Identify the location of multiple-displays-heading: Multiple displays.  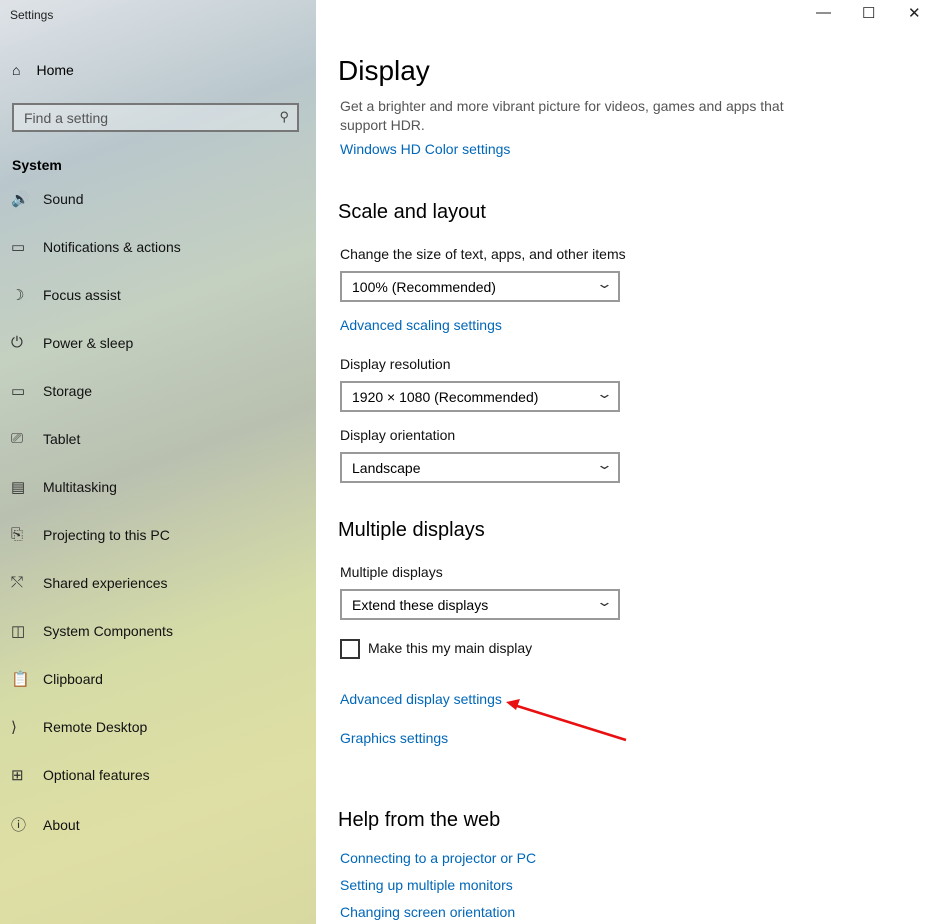
(411, 530).